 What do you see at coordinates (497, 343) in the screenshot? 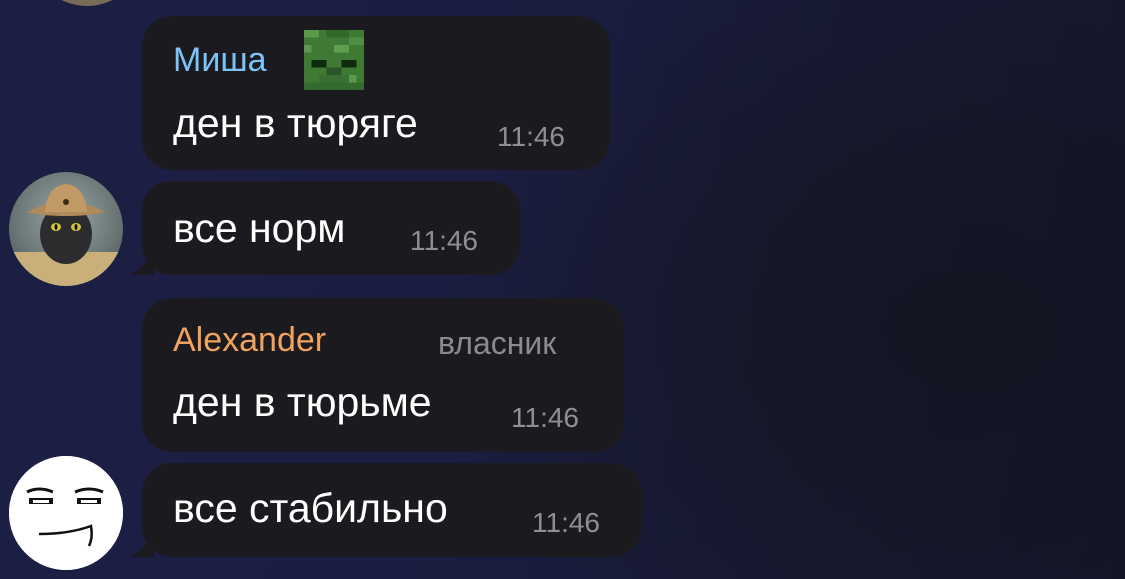
I see `admin-role-label: власник` at bounding box center [497, 343].